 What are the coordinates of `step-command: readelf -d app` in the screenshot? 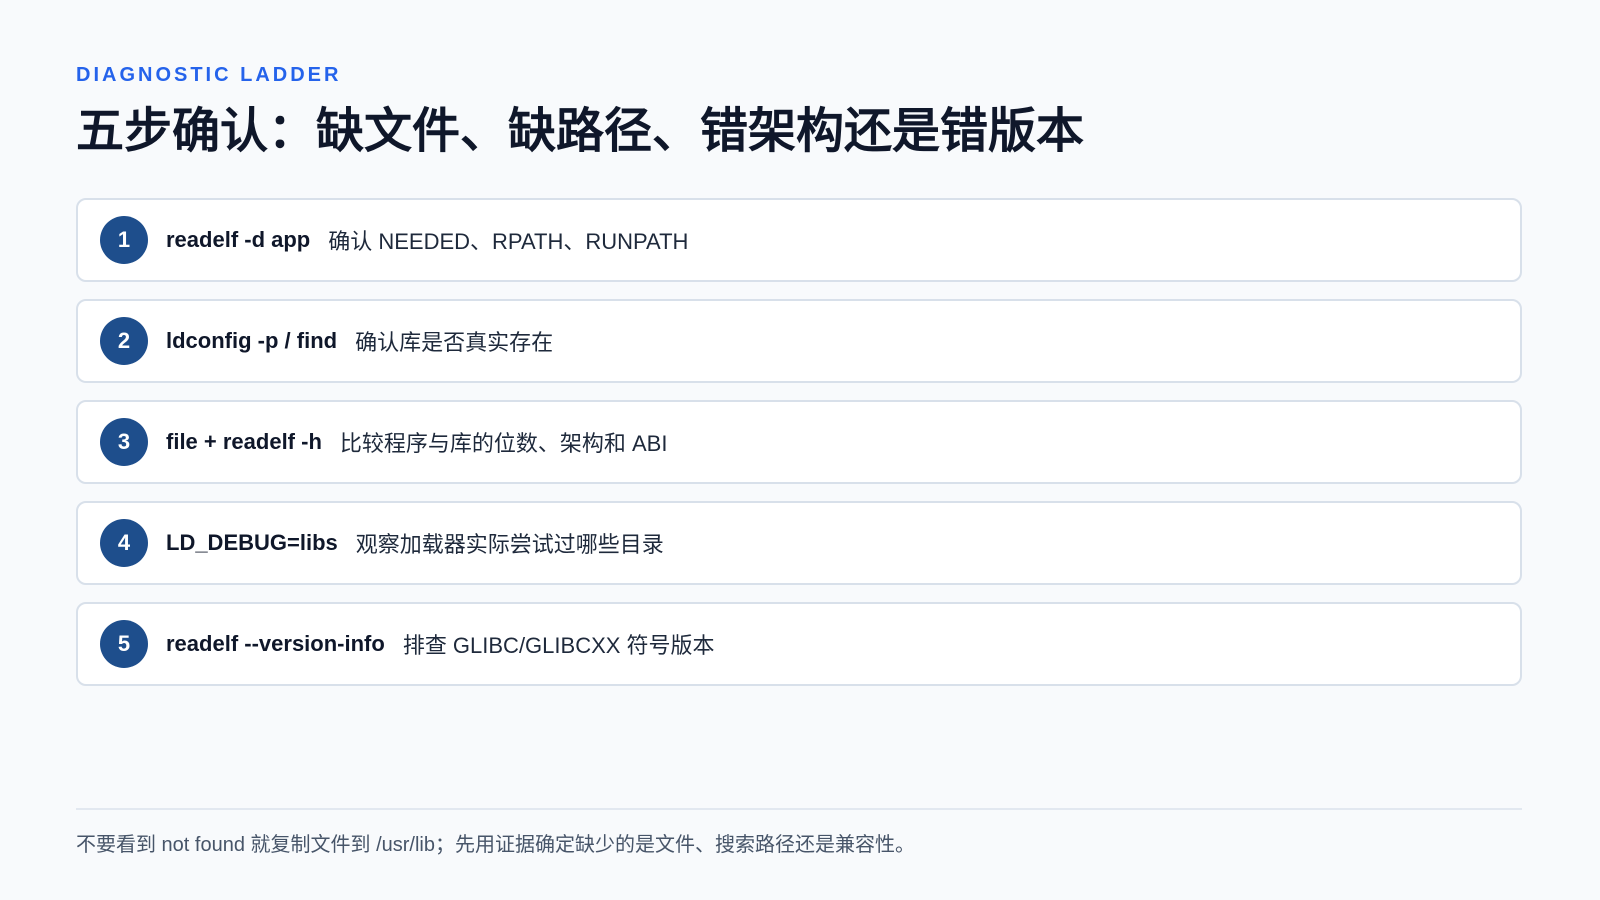 It's located at (238, 239).